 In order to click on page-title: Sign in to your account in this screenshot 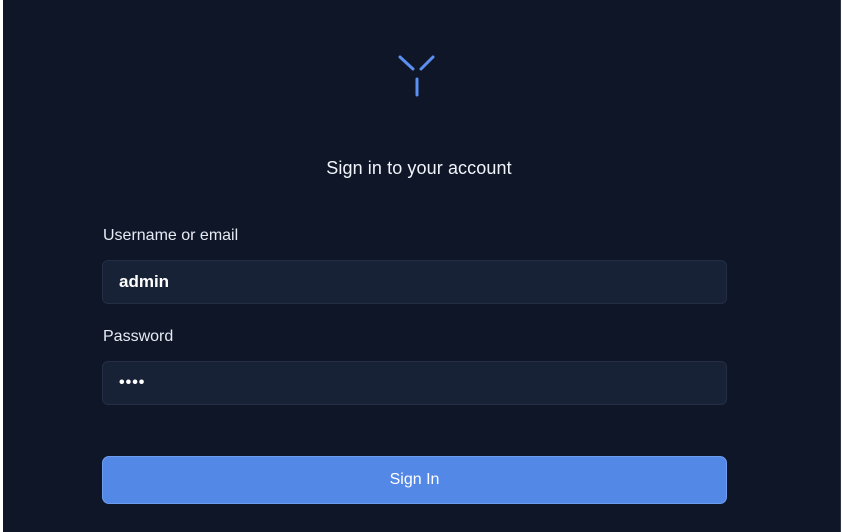, I will do `click(419, 168)`.